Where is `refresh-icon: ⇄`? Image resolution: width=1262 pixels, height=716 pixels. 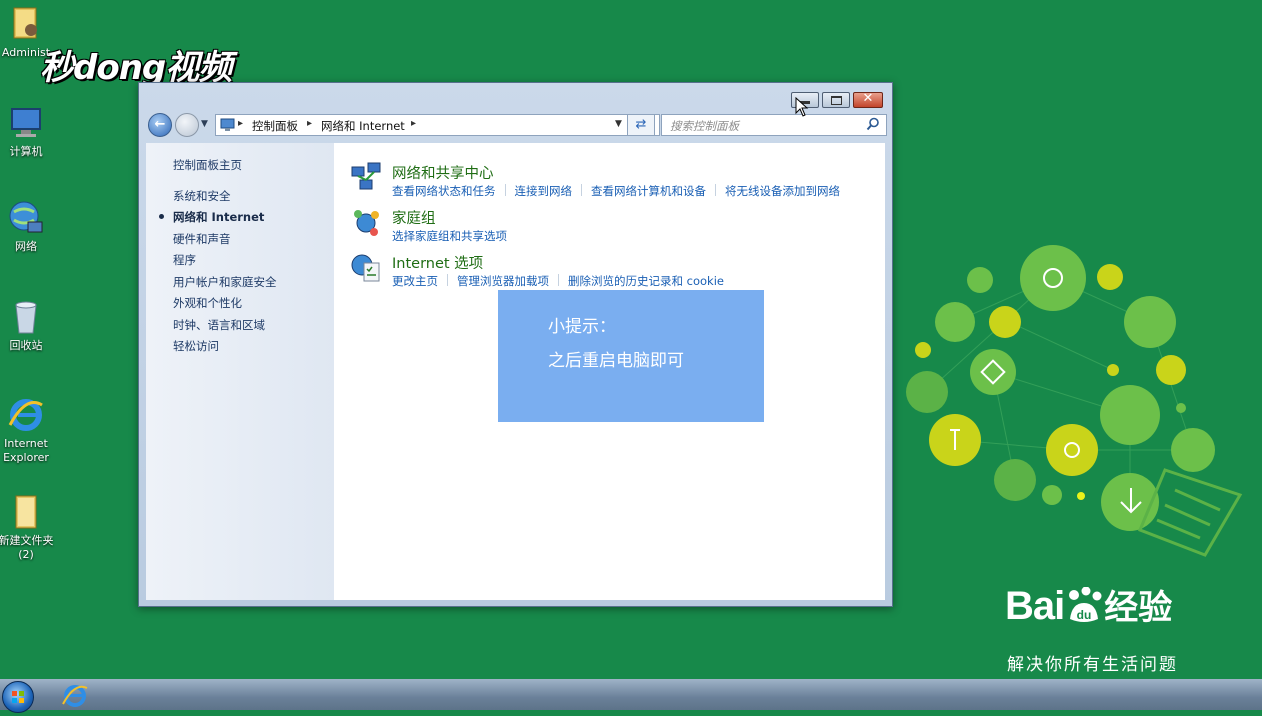
refresh-icon: ⇄ is located at coordinates (641, 124).